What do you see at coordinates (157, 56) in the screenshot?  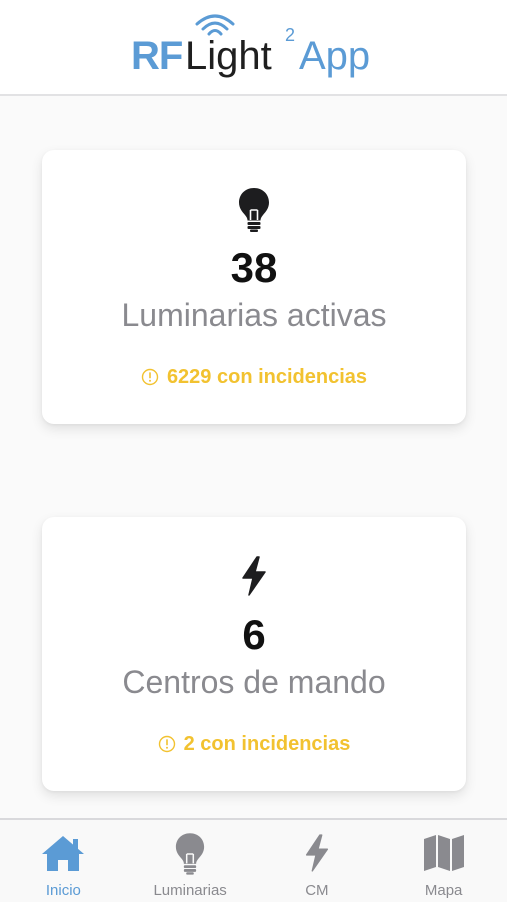 I see `logo-rf-text: RF` at bounding box center [157, 56].